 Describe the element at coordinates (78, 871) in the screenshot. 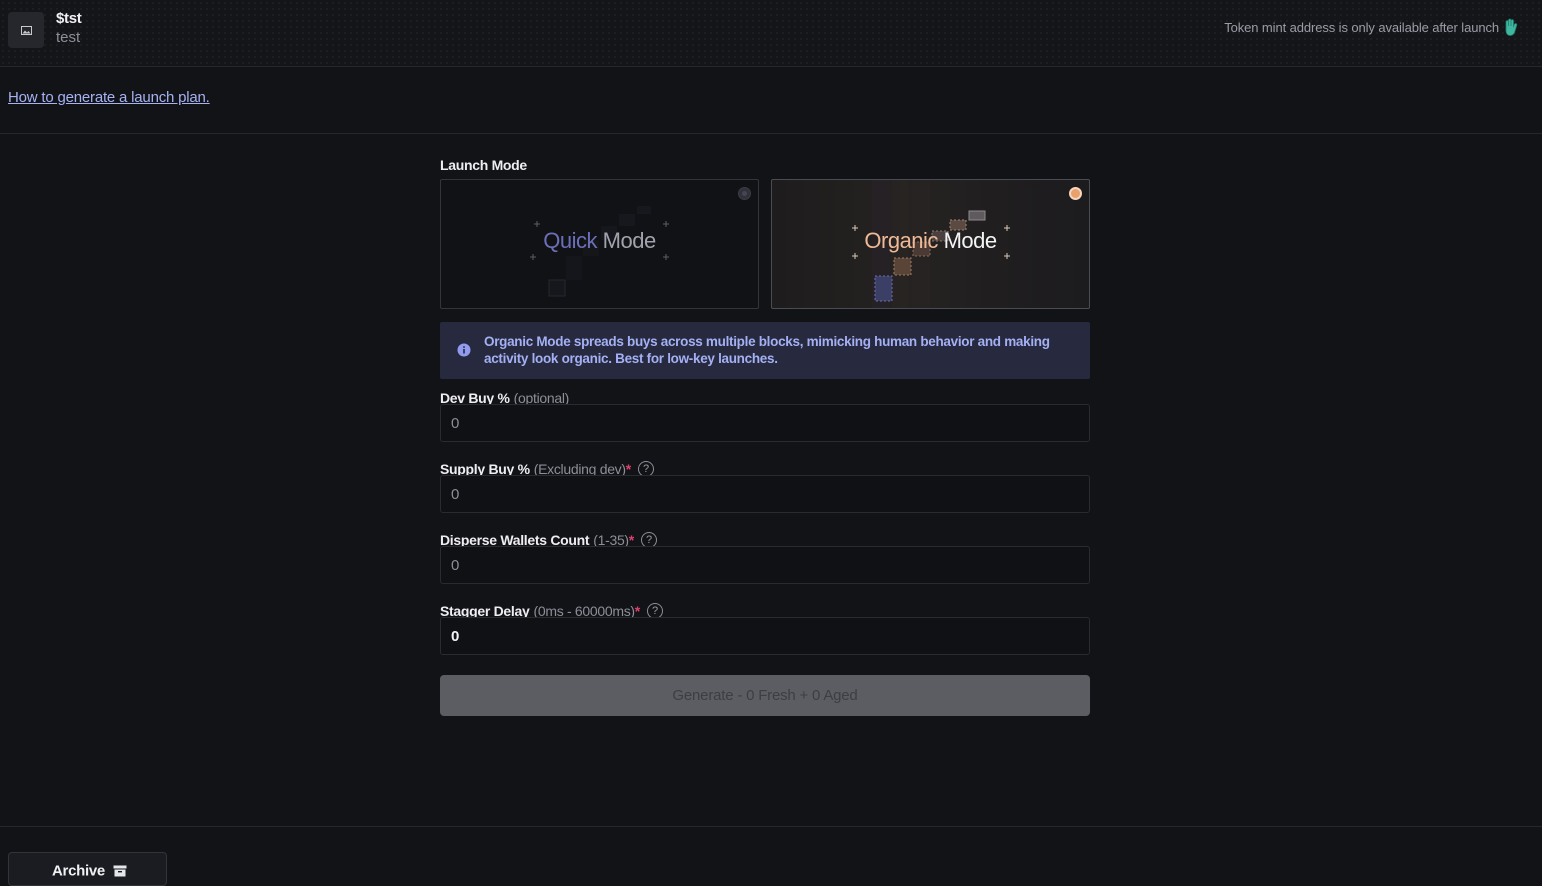

I see `archive-button-label: Archive` at that location.